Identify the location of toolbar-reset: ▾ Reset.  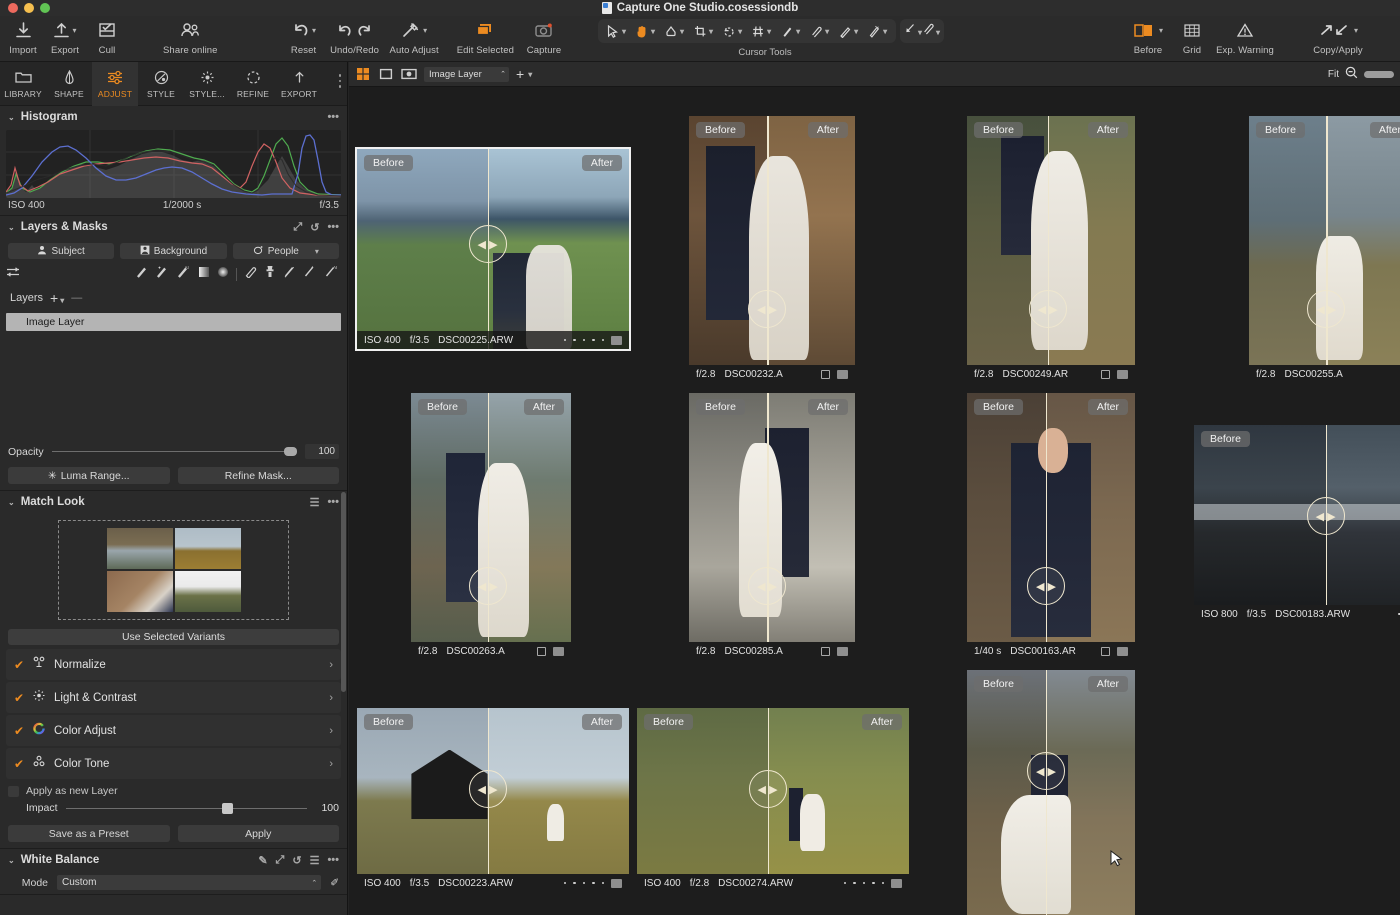
(304, 37).